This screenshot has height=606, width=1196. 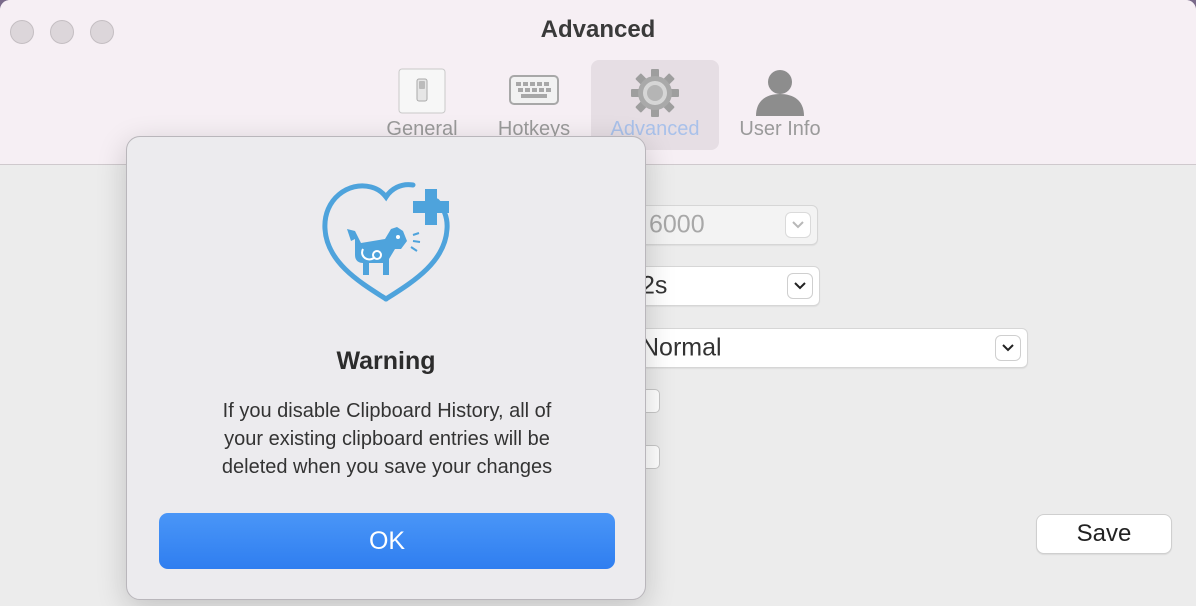 What do you see at coordinates (780, 95) in the screenshot?
I see `person-icon` at bounding box center [780, 95].